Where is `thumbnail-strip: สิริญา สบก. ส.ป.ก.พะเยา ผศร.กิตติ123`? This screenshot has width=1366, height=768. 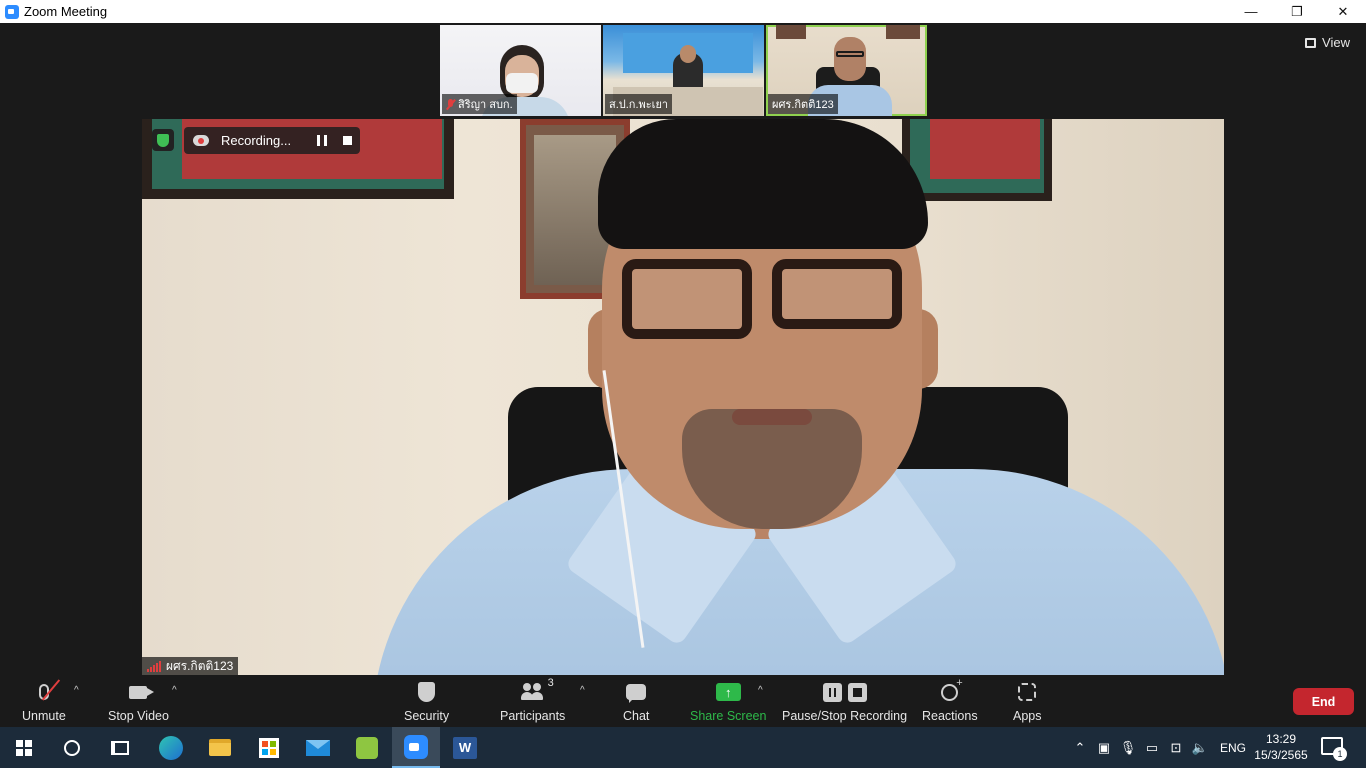 thumbnail-strip: สิริญา สบก. ส.ป.ก.พะเยา ผศร.กิตติ123 is located at coordinates (683, 70).